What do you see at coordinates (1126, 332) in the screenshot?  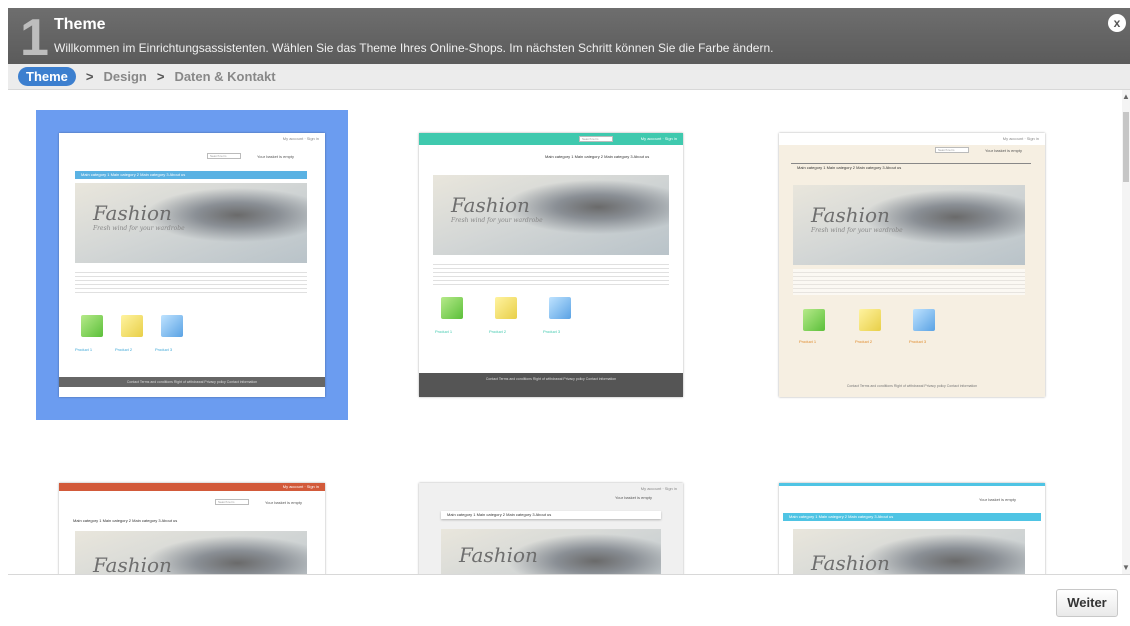 I see `vertical-scrollbar: ▲ ▼` at bounding box center [1126, 332].